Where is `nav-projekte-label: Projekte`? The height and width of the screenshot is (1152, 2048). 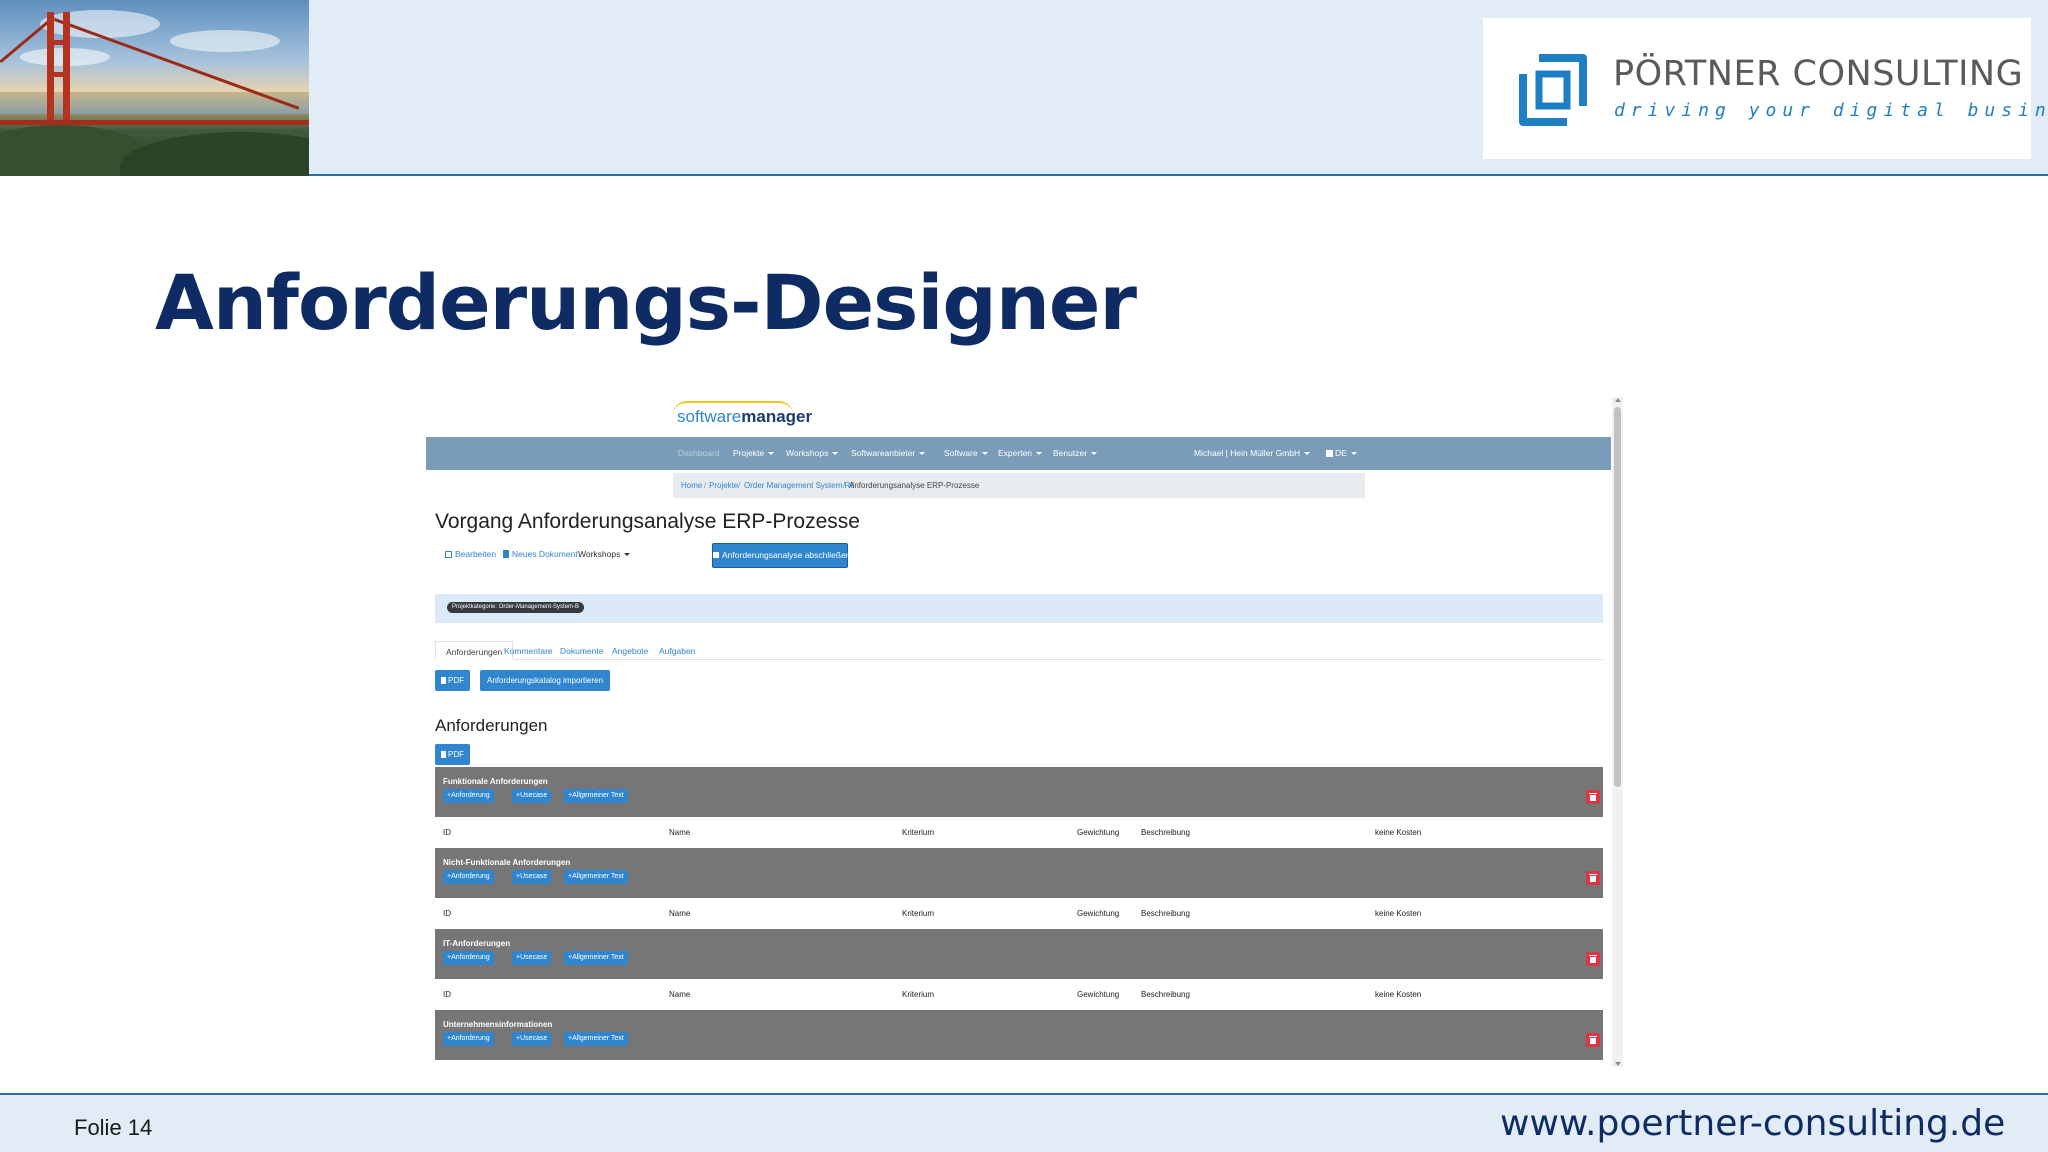
nav-projekte-label: Projekte is located at coordinates (749, 453).